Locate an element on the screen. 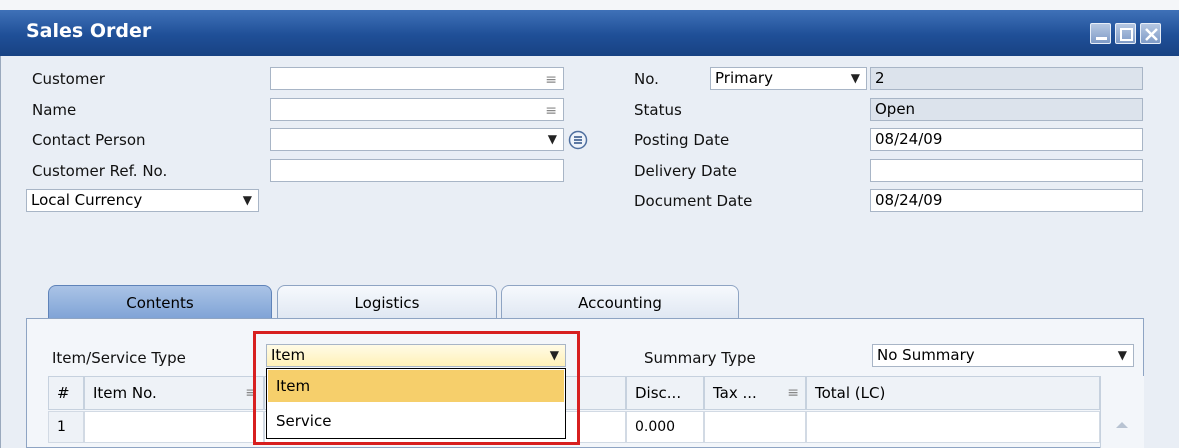 This screenshot has width=1179, height=448. tab-label: Contents is located at coordinates (160, 303).